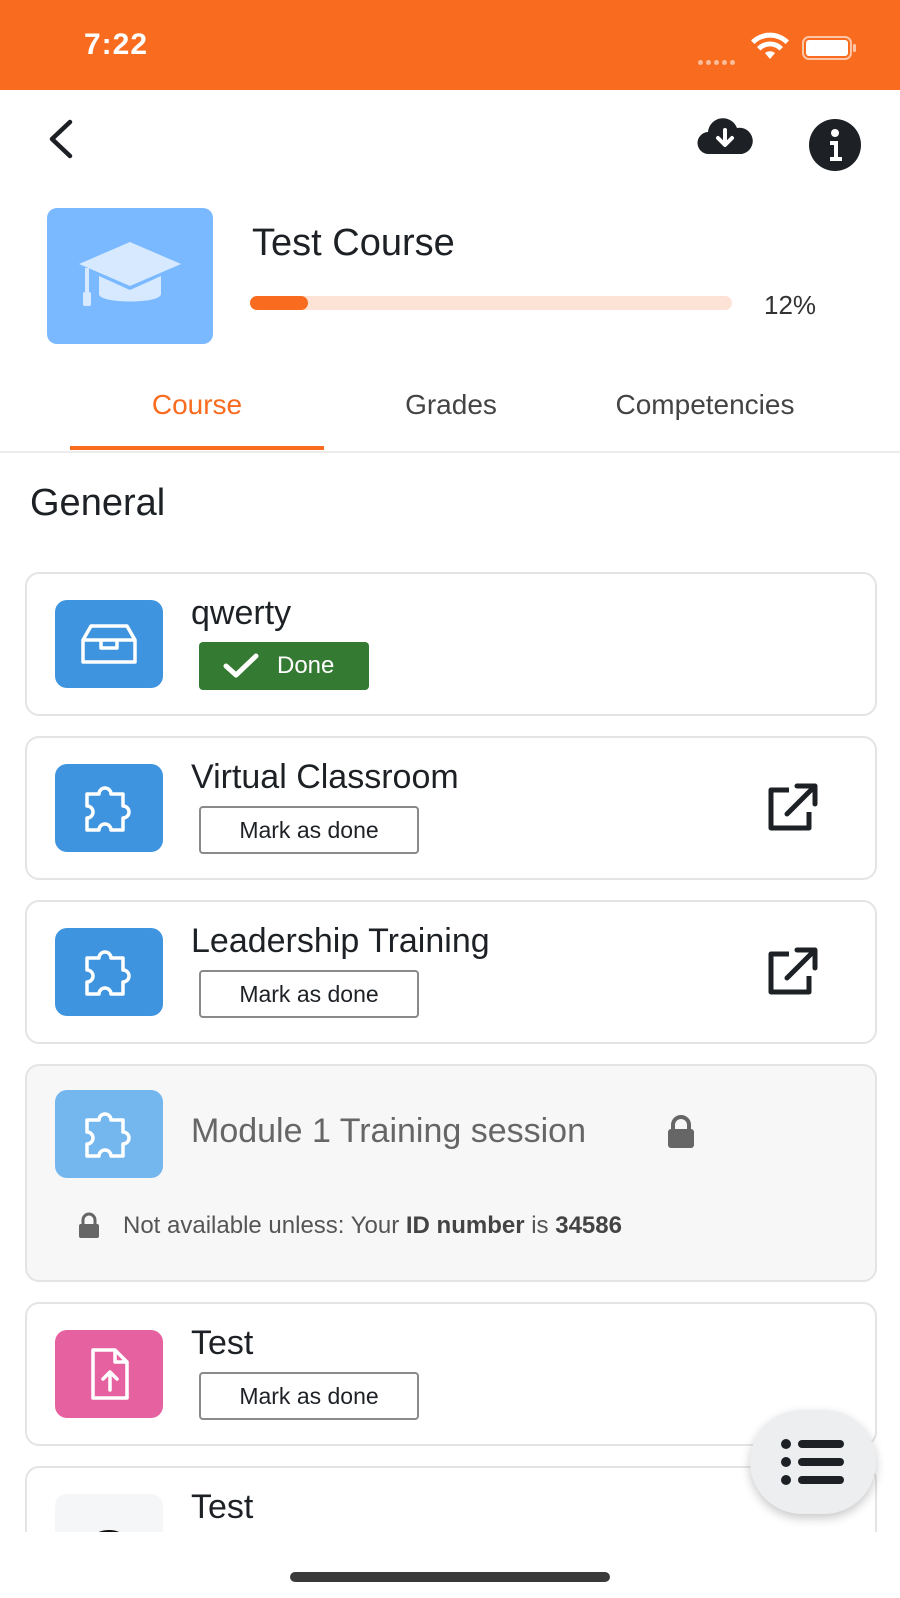 Image resolution: width=900 pixels, height=1598 pixels. What do you see at coordinates (725, 138) in the screenshot?
I see `cloud-download-icon` at bounding box center [725, 138].